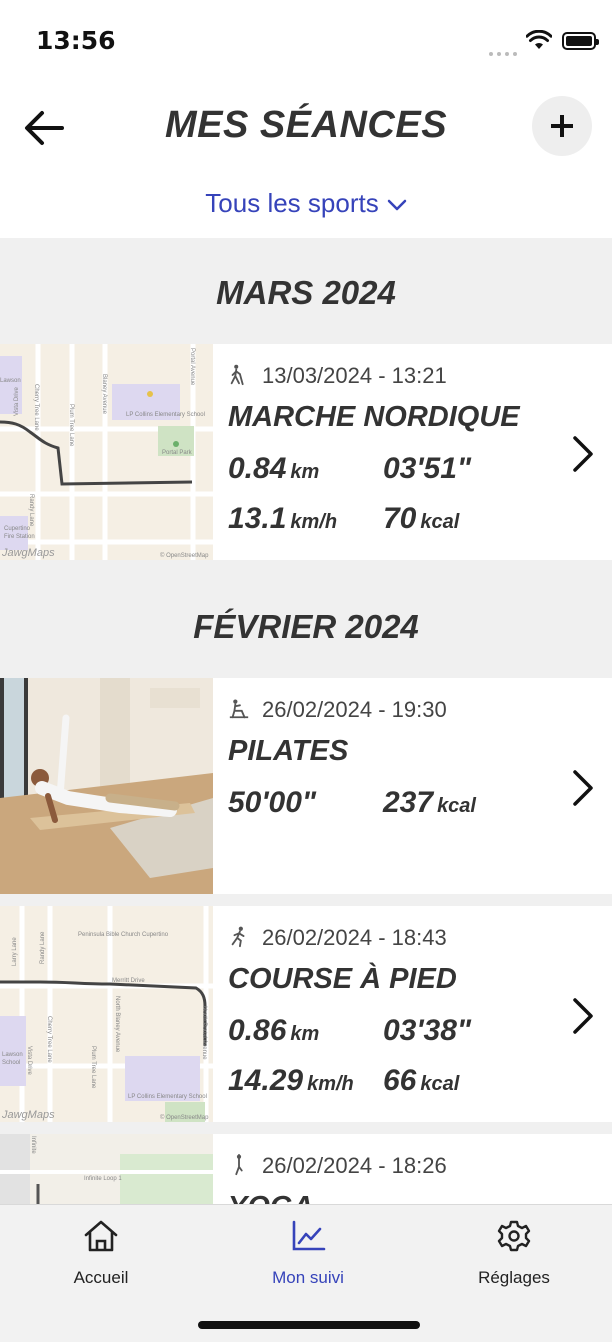 This screenshot has width=612, height=1342. What do you see at coordinates (288, 751) in the screenshot?
I see `session-sport: PILATES` at bounding box center [288, 751].